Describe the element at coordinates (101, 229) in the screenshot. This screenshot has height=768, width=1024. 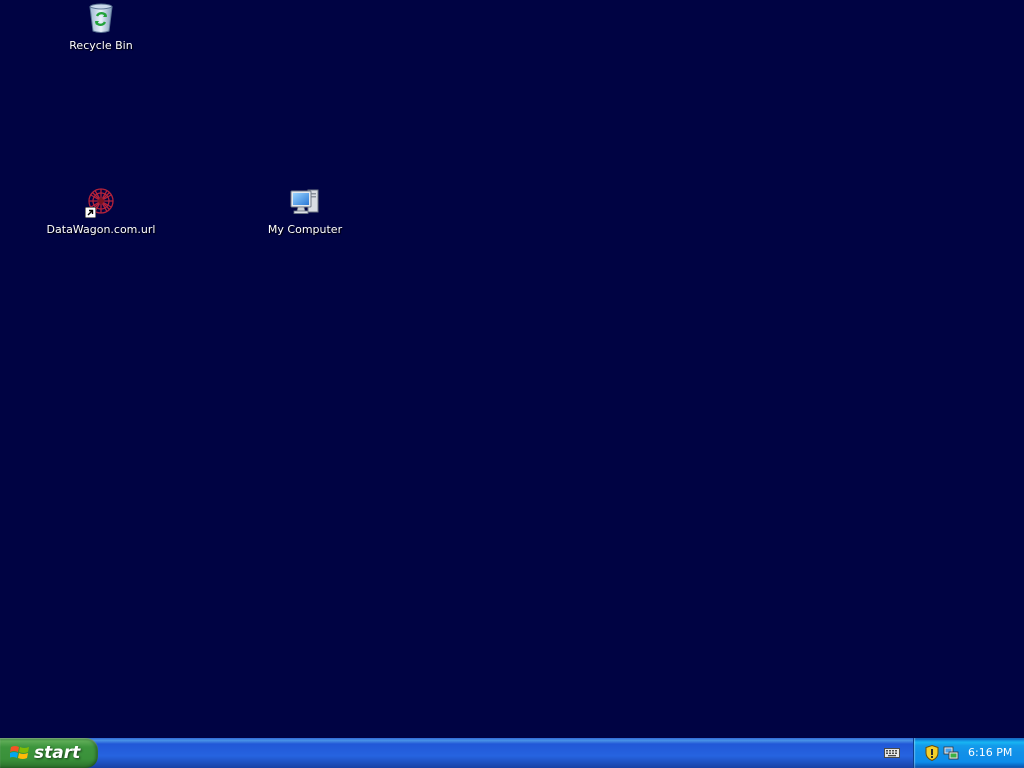
I see `datawagon-url-label: DataWagon.com.url` at that location.